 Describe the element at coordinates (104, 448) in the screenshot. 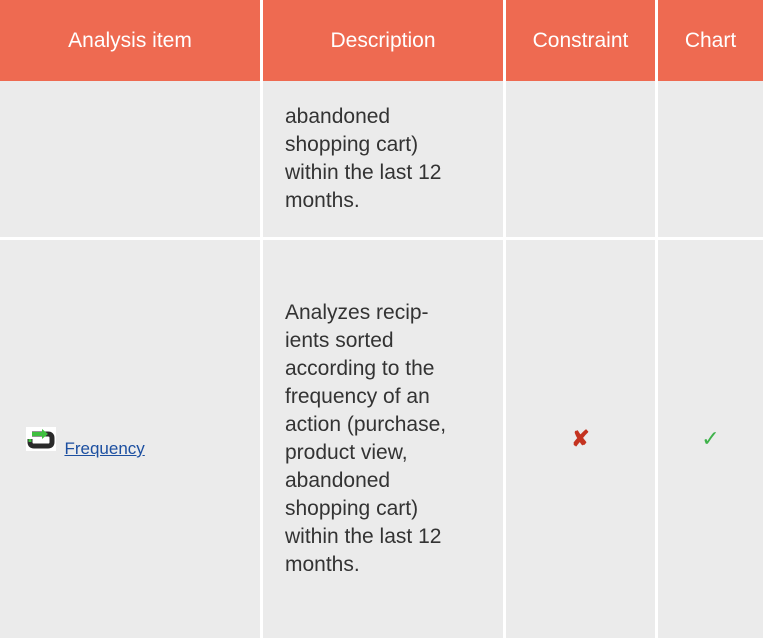

I see `frequency-link: Frequency` at that location.